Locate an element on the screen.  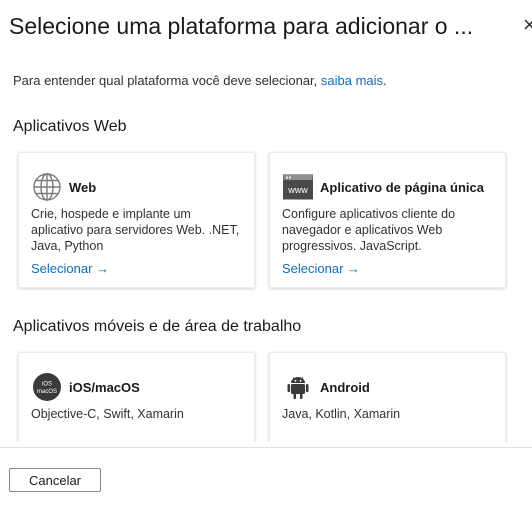
android-icon is located at coordinates (298, 387).